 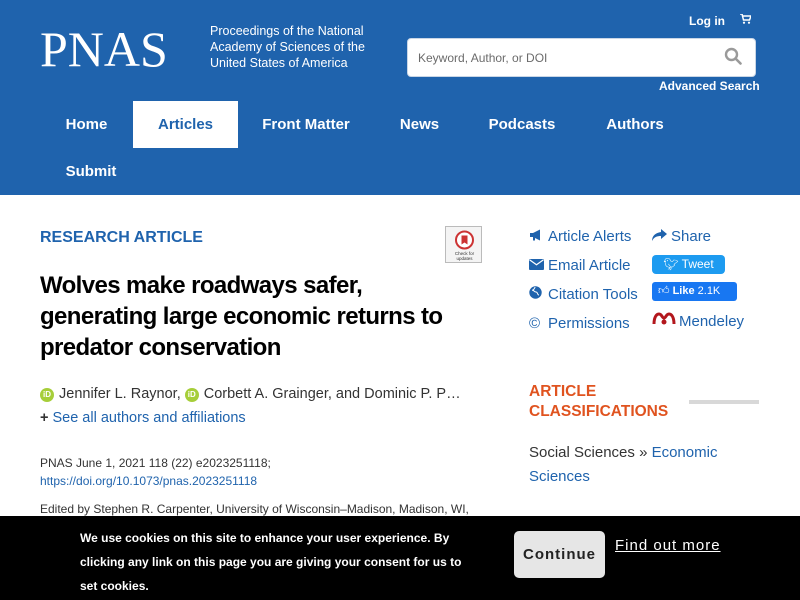 What do you see at coordinates (91, 171) in the screenshot?
I see `nav-submit: Submit` at bounding box center [91, 171].